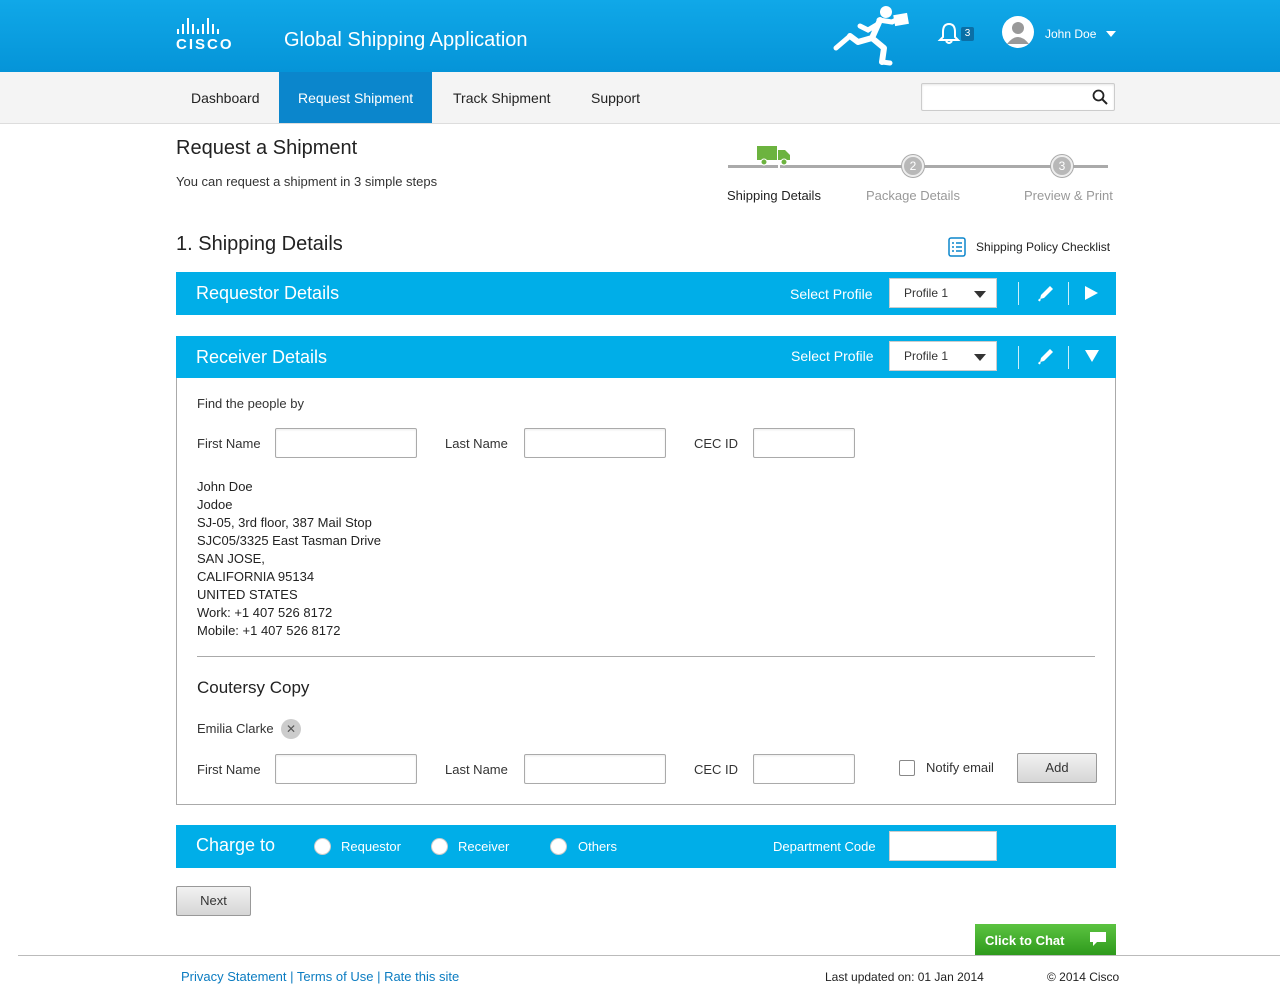 Image resolution: width=1280 pixels, height=995 pixels. I want to click on receiver-title: Receiver Details, so click(262, 357).